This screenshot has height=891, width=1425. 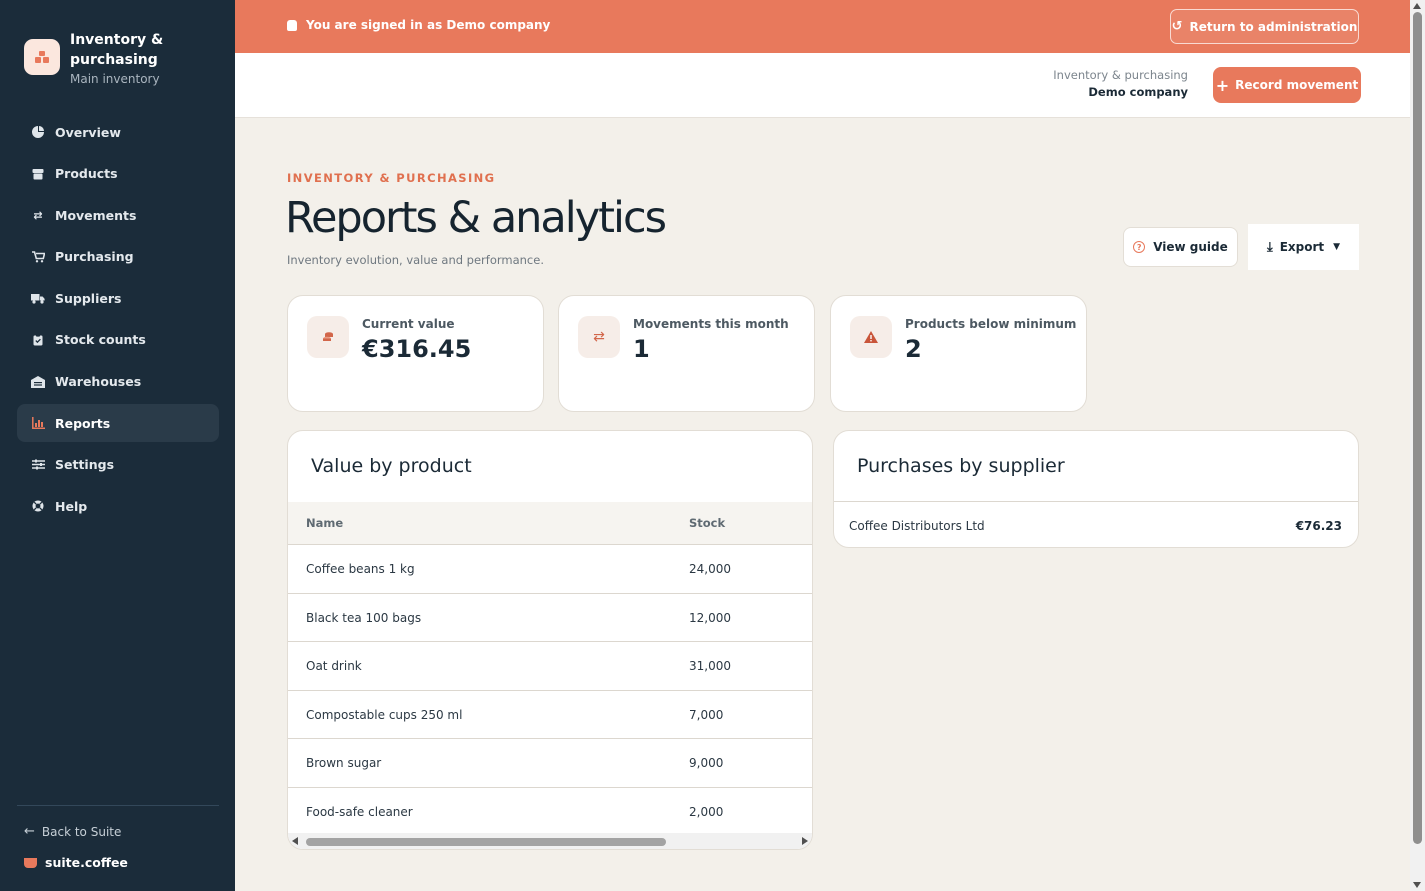 I want to click on sidebar-item-help: Help, so click(x=118, y=506).